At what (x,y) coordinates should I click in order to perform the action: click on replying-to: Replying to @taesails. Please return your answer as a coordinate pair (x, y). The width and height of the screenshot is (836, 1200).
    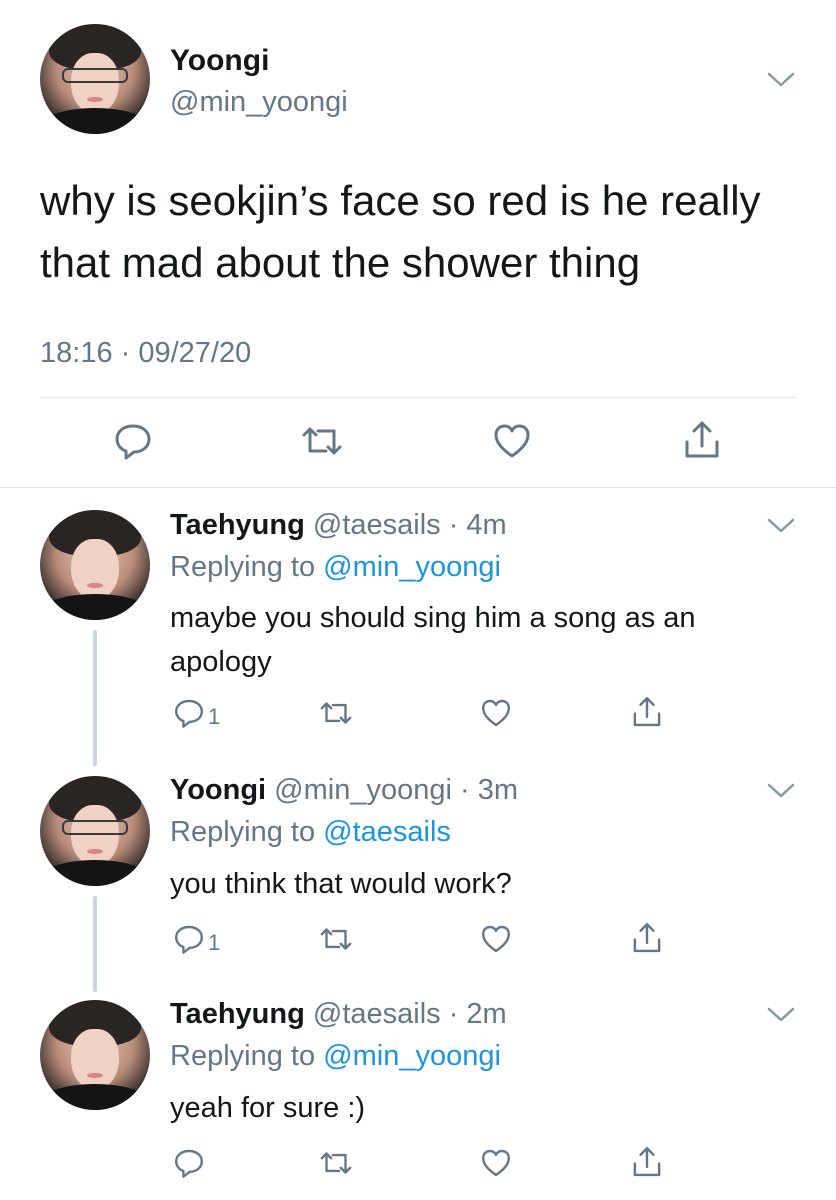
    Looking at the image, I should click on (310, 832).